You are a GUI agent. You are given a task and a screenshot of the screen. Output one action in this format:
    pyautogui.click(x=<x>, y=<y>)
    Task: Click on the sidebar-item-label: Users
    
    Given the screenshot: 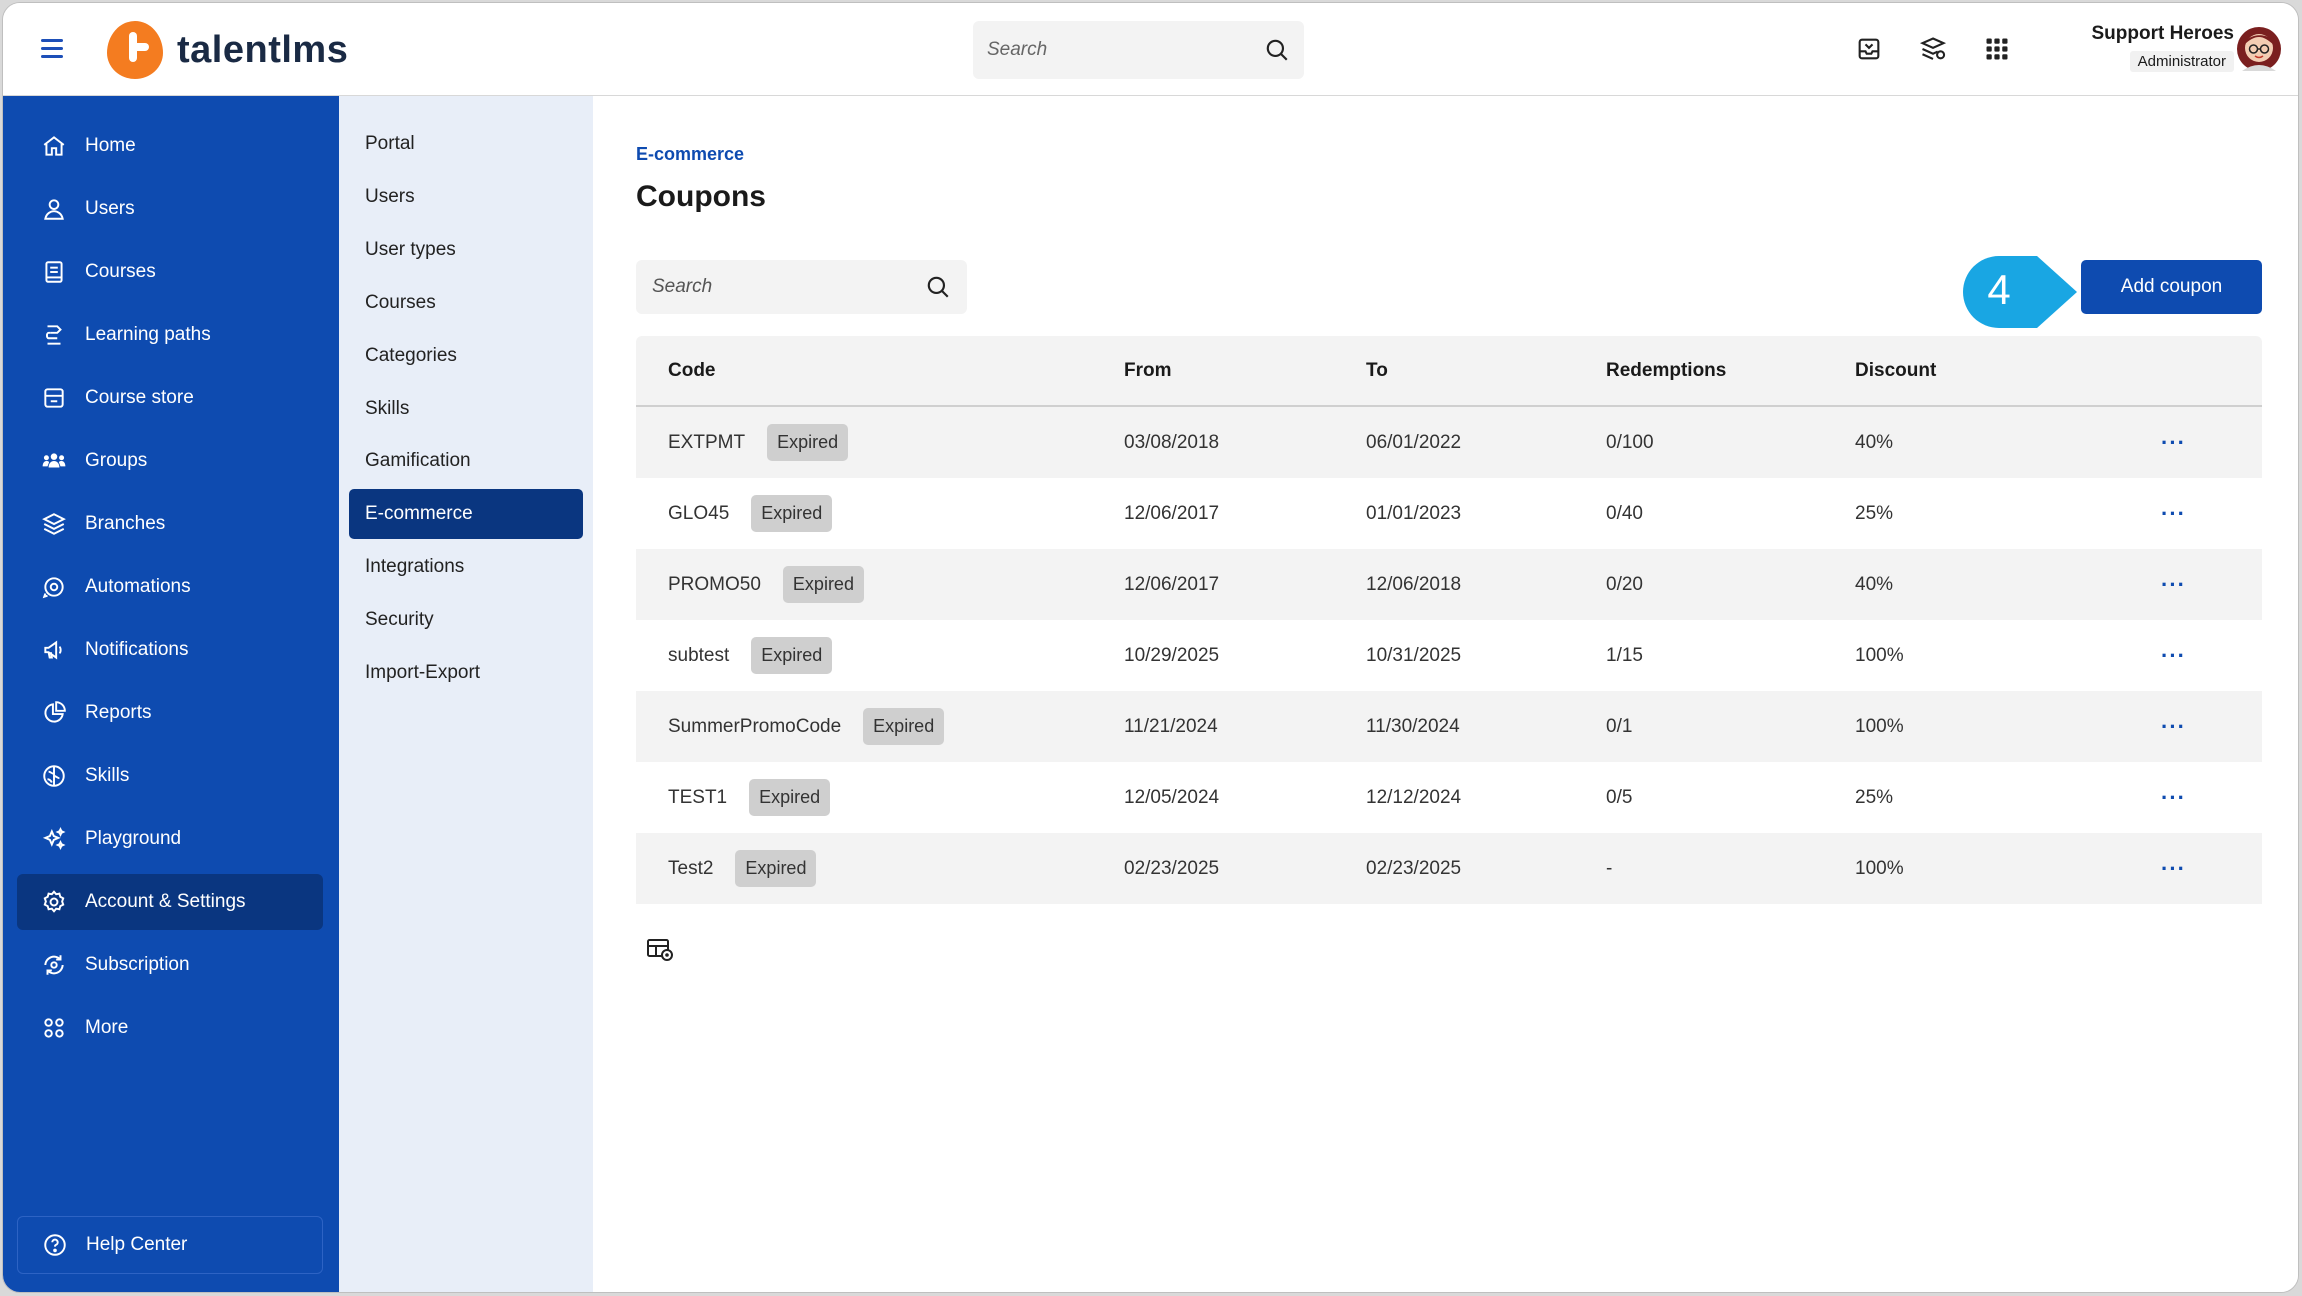 What is the action you would take?
    pyautogui.click(x=110, y=208)
    